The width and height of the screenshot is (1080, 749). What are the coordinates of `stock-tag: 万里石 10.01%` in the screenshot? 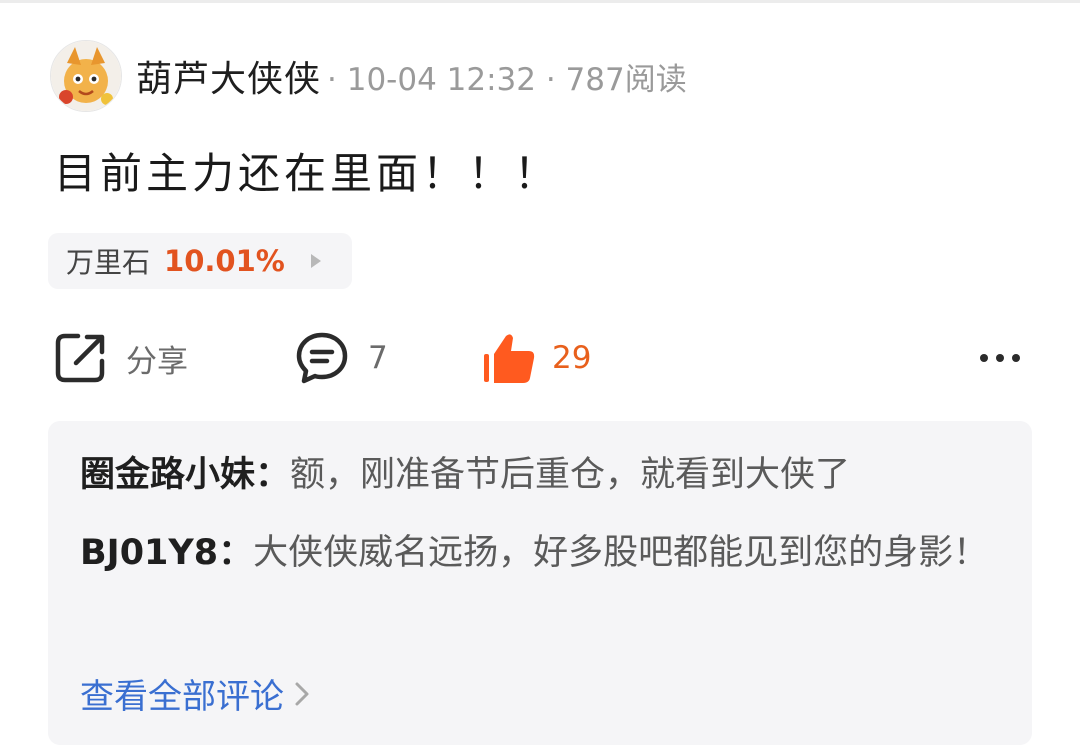 It's located at (200, 261).